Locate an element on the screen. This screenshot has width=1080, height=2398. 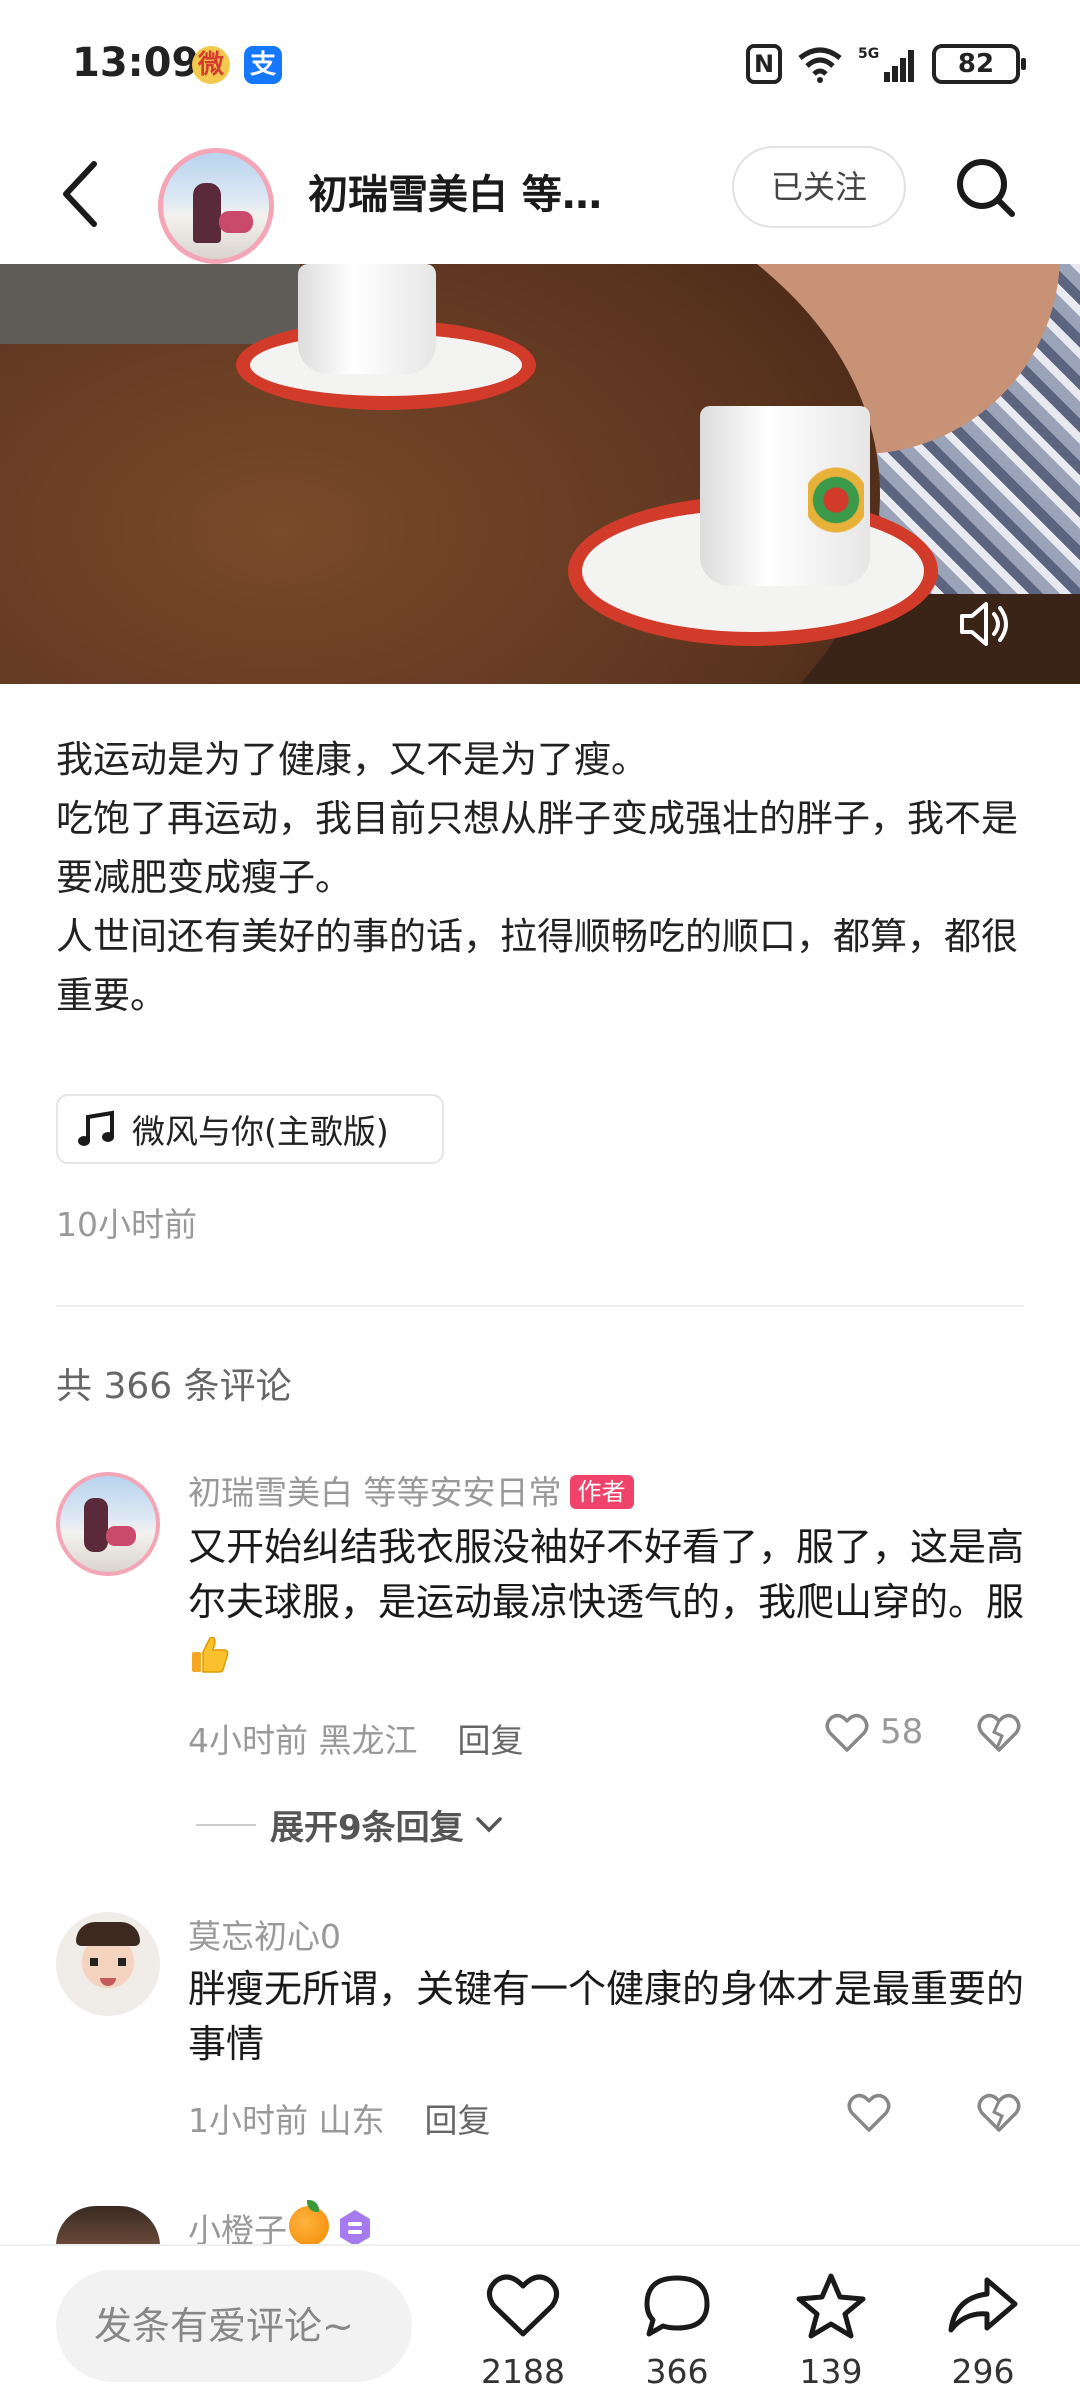
comment-meta: 4小时前 黑龙江 回复 is located at coordinates (356, 1740).